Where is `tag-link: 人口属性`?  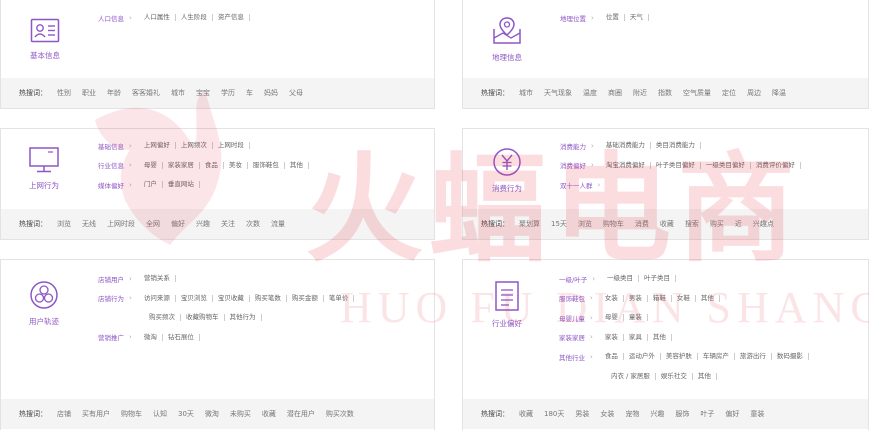
tag-link: 人口属性 is located at coordinates (157, 18).